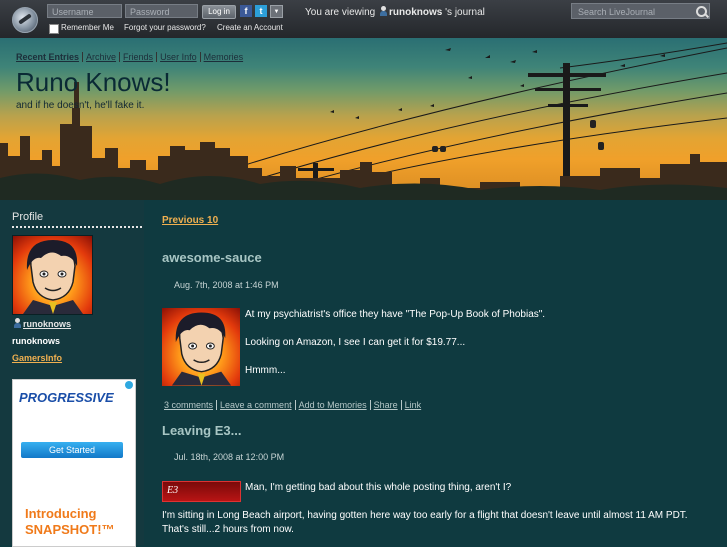 The image size is (727, 547). What do you see at coordinates (161, 11) in the screenshot?
I see `password-input: Password` at bounding box center [161, 11].